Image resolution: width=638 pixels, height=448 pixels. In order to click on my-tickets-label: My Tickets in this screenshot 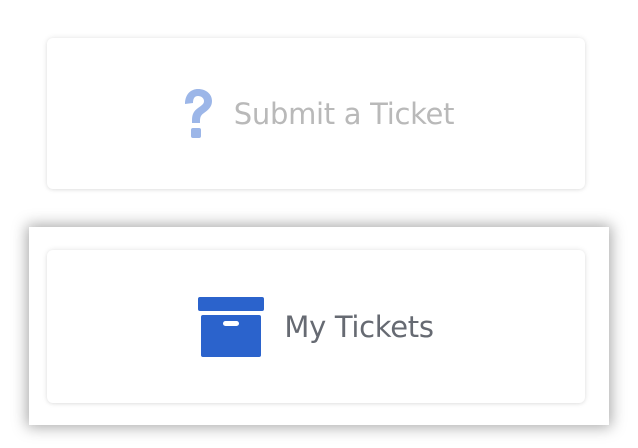, I will do `click(359, 326)`.